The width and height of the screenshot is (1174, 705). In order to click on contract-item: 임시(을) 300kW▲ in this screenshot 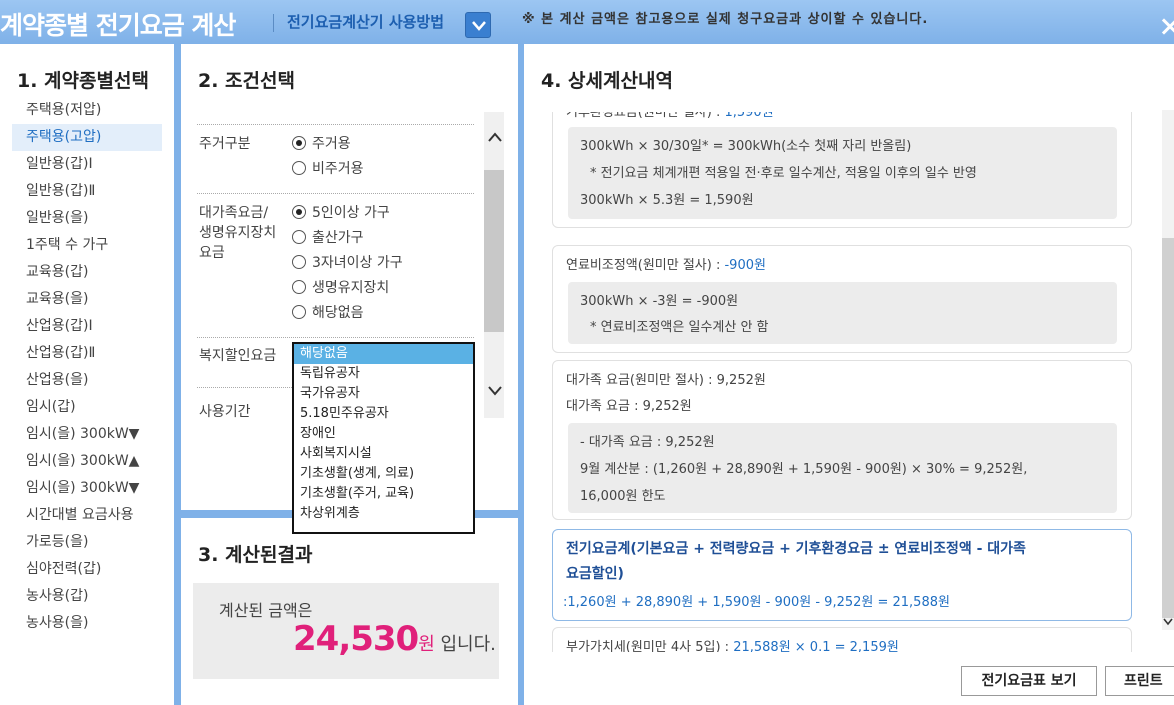, I will do `click(87, 461)`.